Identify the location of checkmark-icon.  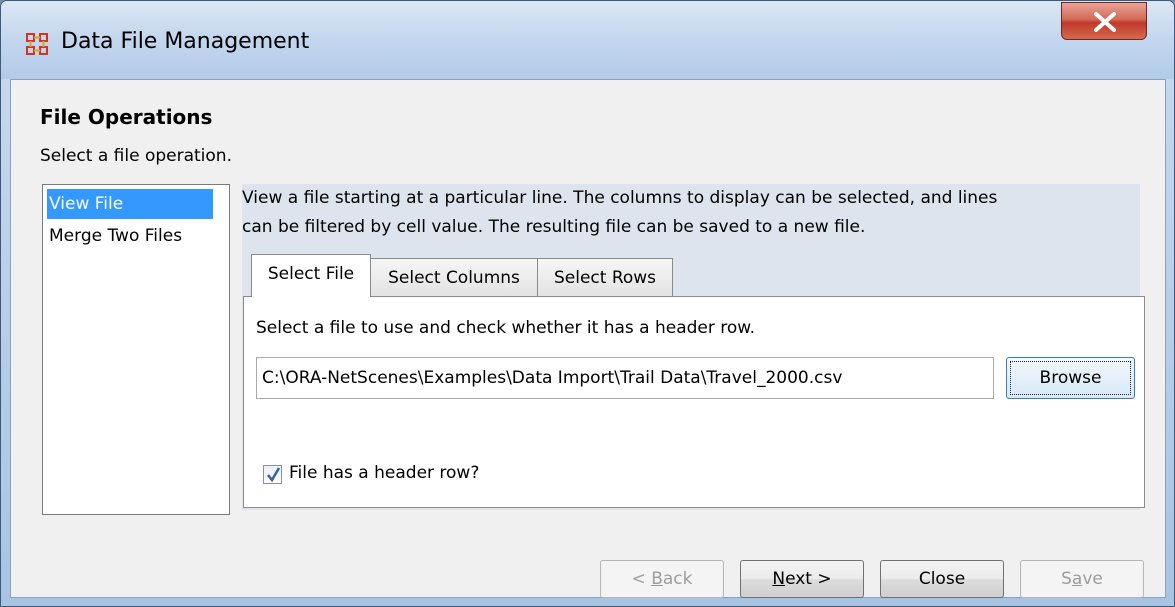
(274, 475).